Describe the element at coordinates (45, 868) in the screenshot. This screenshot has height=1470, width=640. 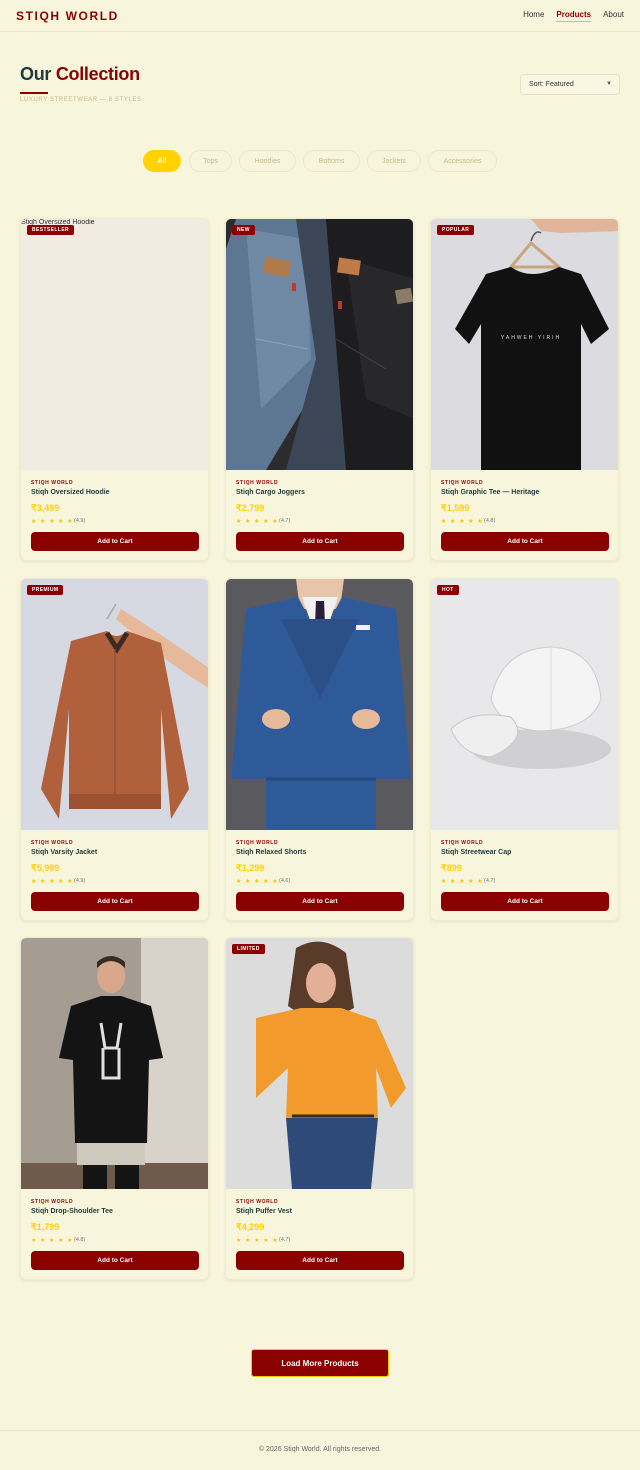
I see `product-price: ₹5,999` at that location.